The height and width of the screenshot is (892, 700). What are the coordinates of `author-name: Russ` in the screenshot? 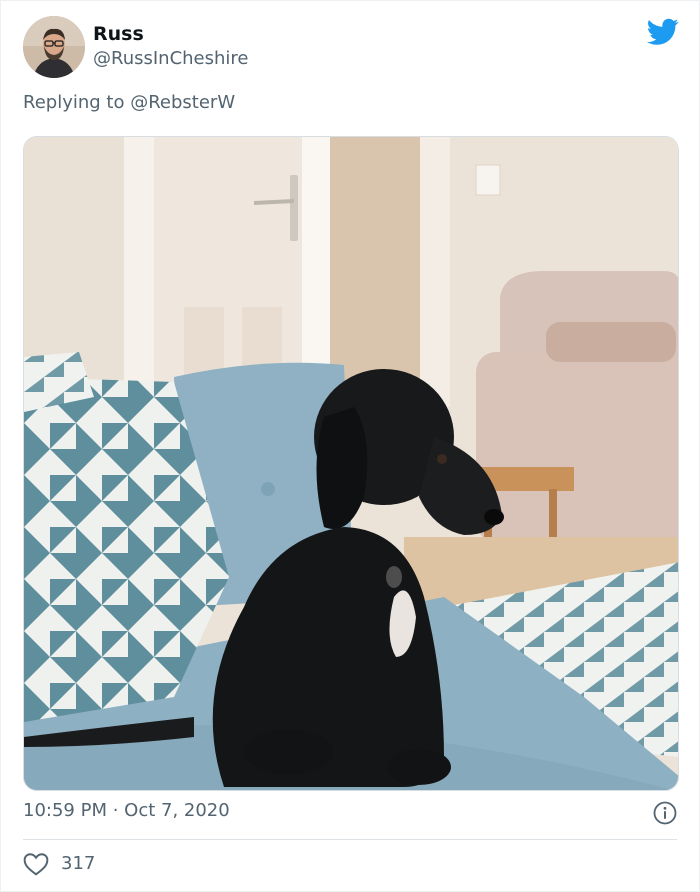 It's located at (118, 34).